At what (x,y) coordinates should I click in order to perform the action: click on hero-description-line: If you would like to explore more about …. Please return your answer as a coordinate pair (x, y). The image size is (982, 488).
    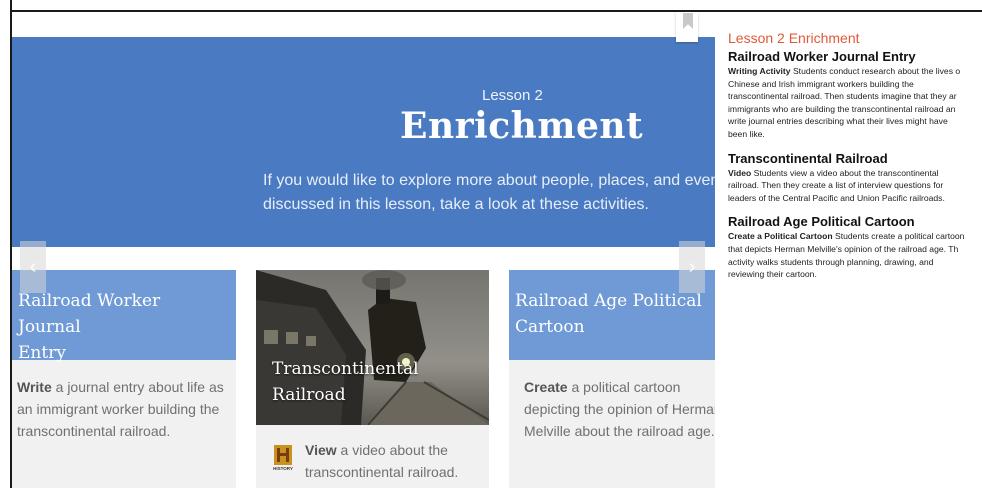
    Looking at the image, I should click on (489, 180).